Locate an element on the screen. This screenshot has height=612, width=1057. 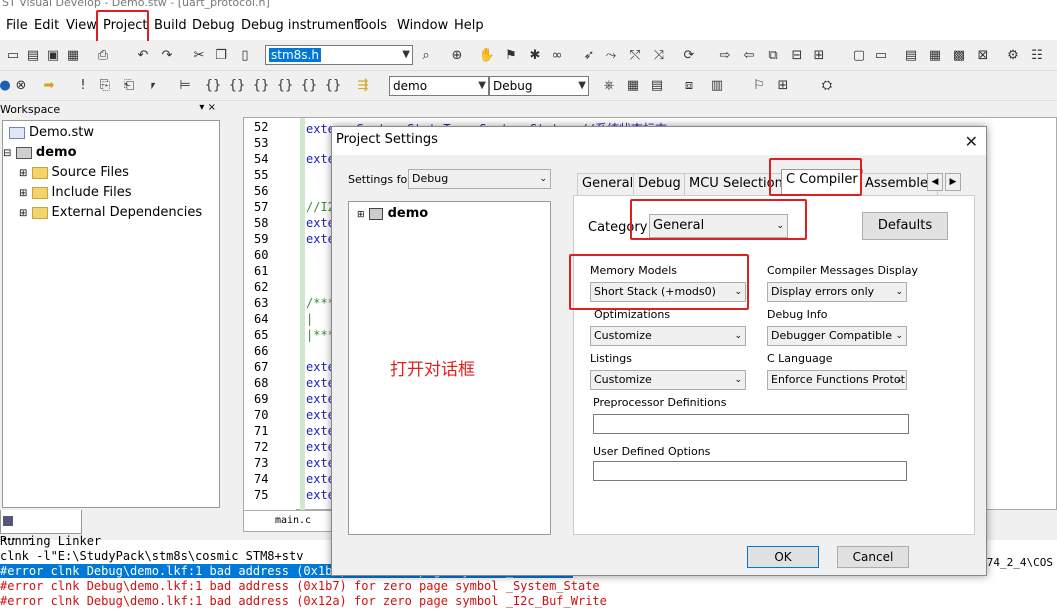
tab-scroll-right-icon: ▶ is located at coordinates (953, 182).